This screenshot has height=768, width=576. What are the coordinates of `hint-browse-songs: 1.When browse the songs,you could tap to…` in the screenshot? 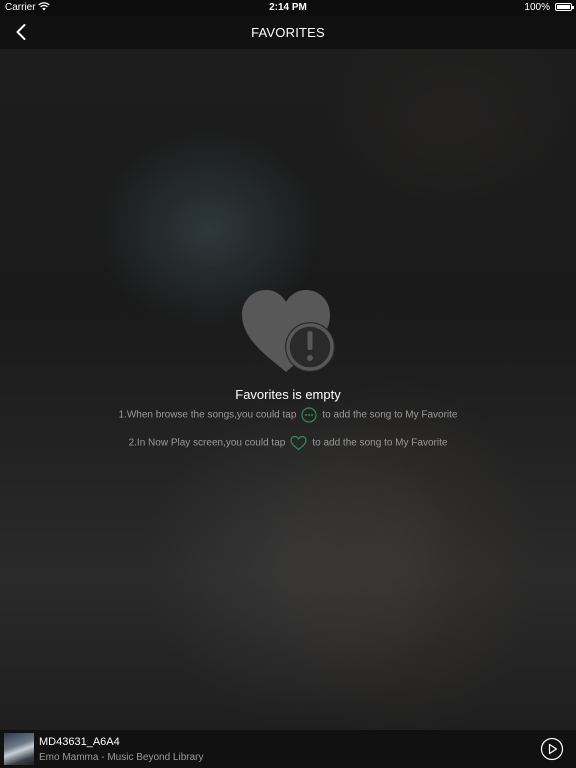 It's located at (288, 415).